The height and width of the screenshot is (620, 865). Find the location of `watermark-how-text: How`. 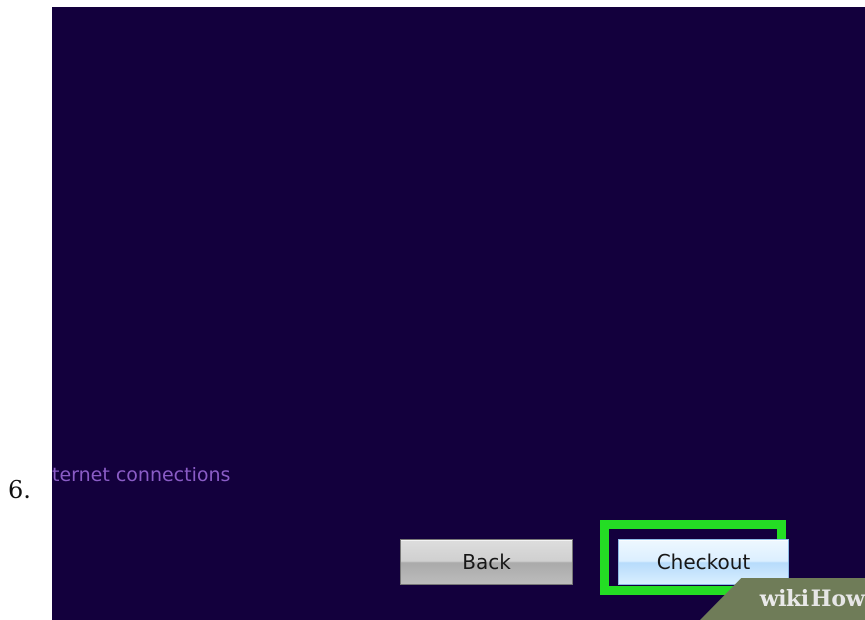

watermark-how-text: How is located at coordinates (837, 599).